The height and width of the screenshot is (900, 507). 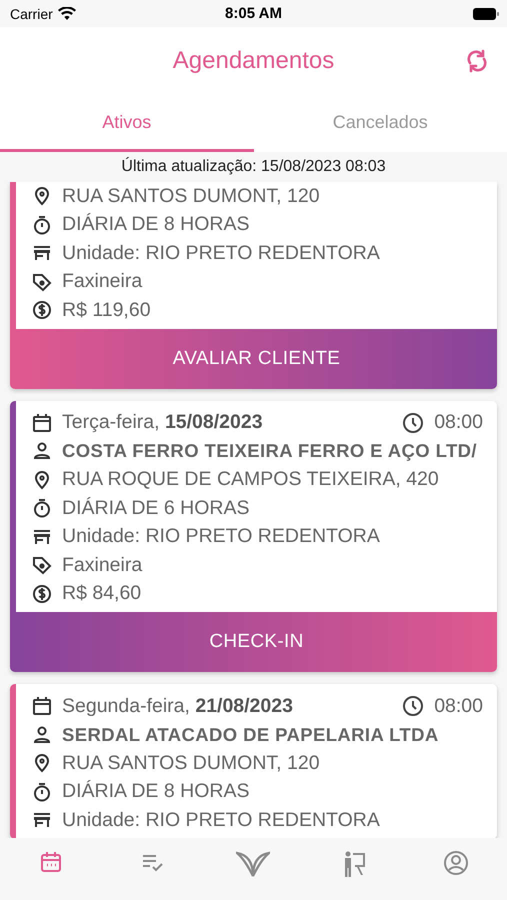 I want to click on last-update-text: Última atualização: 15/08/2023 08:03, so click(x=253, y=167).